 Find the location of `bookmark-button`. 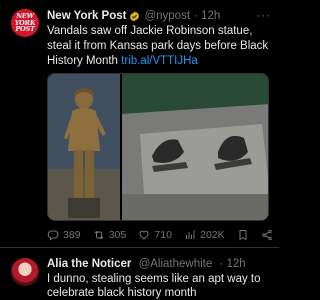

bookmark-button is located at coordinates (243, 235).